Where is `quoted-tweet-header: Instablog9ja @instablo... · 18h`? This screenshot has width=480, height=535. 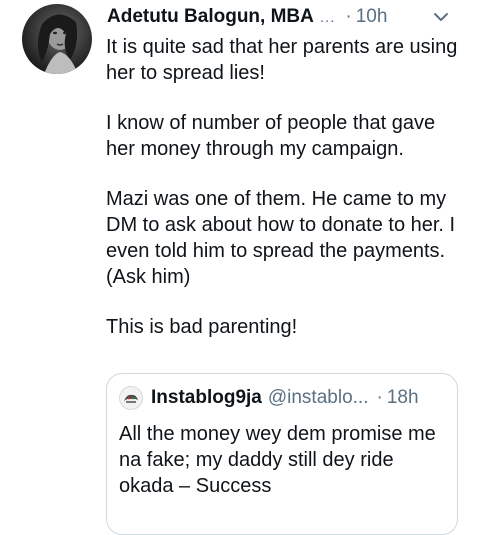 quoted-tweet-header: Instablog9ja @instablo... · 18h is located at coordinates (283, 398).